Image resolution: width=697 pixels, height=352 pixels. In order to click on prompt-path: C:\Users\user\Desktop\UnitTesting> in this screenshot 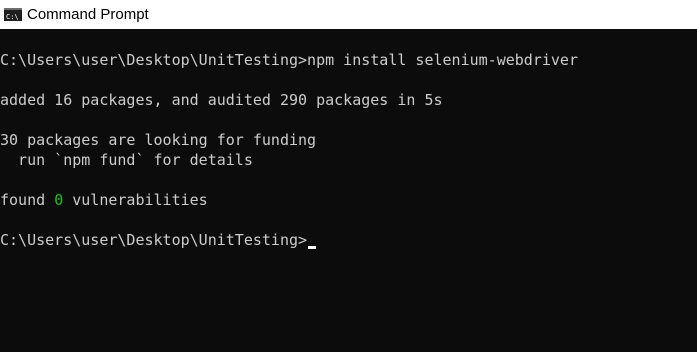, I will do `click(154, 240)`.